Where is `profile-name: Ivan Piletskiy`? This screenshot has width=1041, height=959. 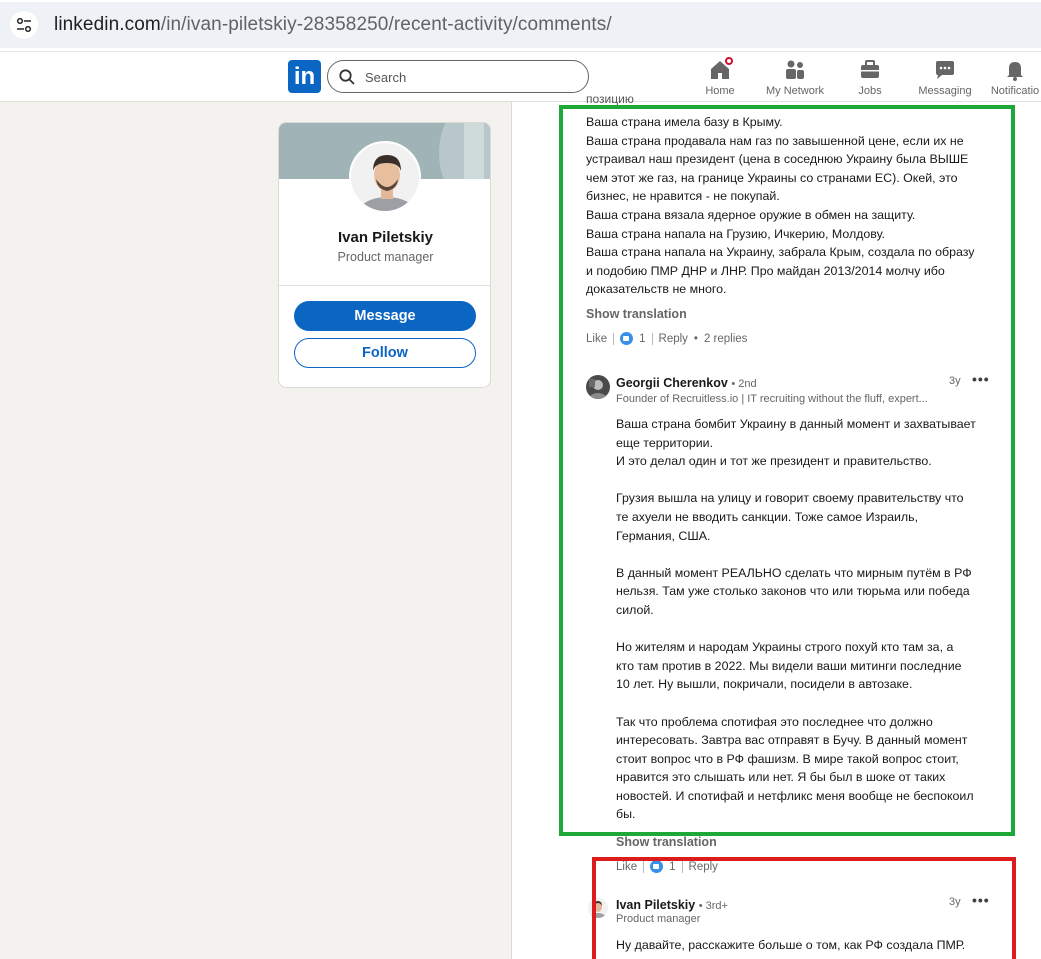 profile-name: Ivan Piletskiy is located at coordinates (384, 237).